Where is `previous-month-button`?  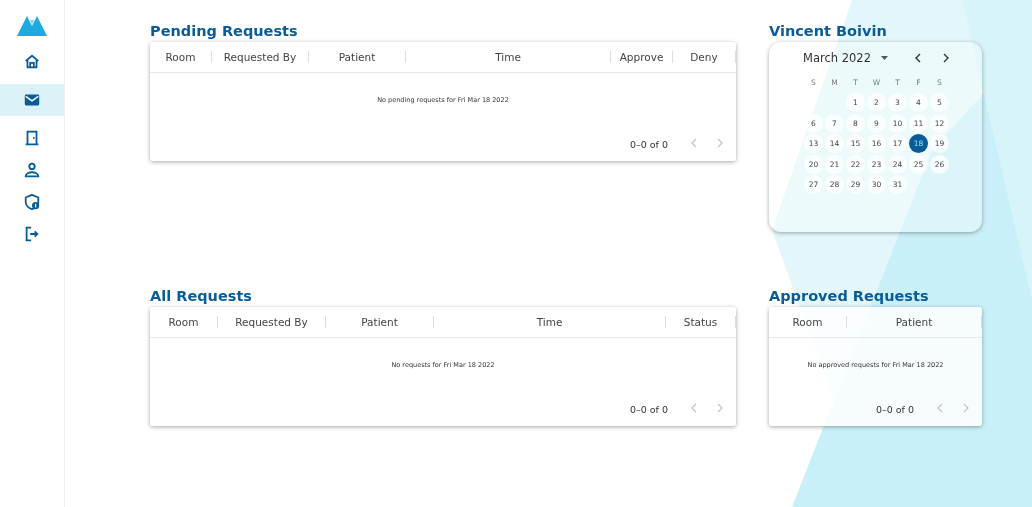
previous-month-button is located at coordinates (918, 58).